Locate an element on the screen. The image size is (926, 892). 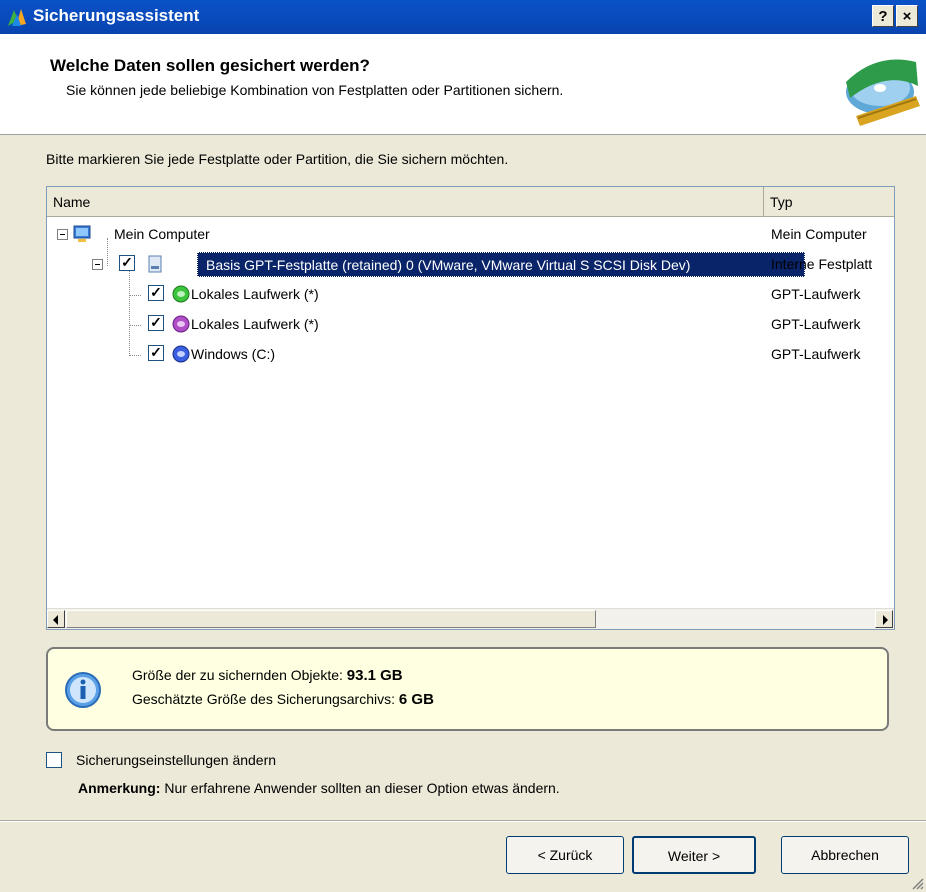
resize-grip-icon is located at coordinates (916, 882).